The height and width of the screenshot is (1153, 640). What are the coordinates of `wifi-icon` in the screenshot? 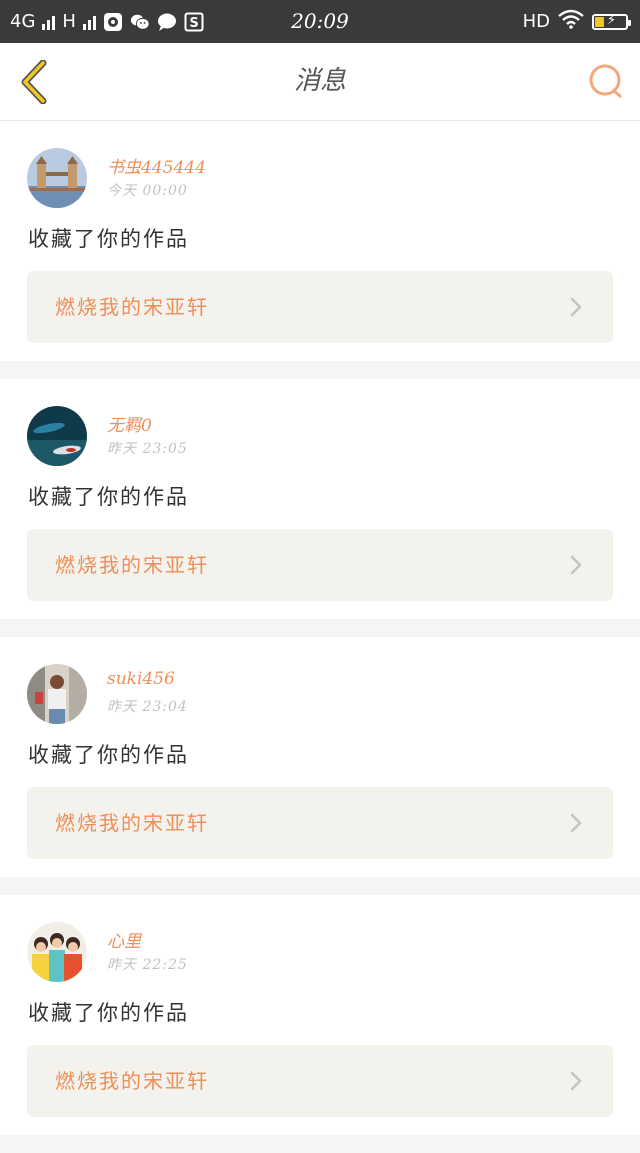 It's located at (571, 21).